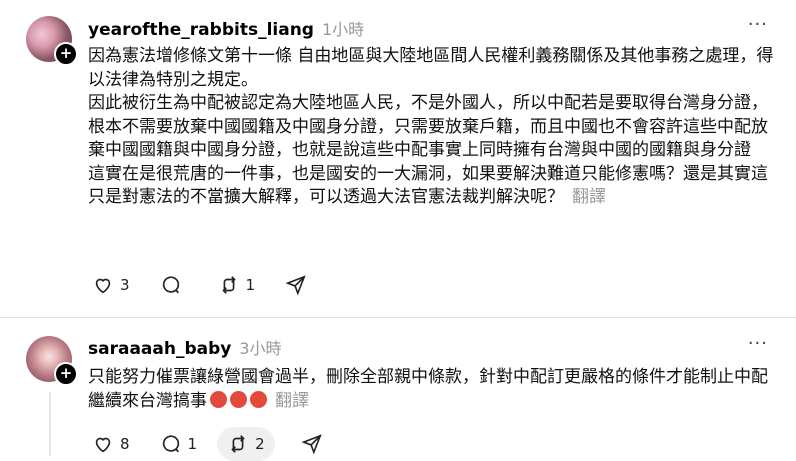 The height and width of the screenshot is (461, 796). Describe the element at coordinates (260, 348) in the screenshot. I see `timestamp: 3小時` at that location.